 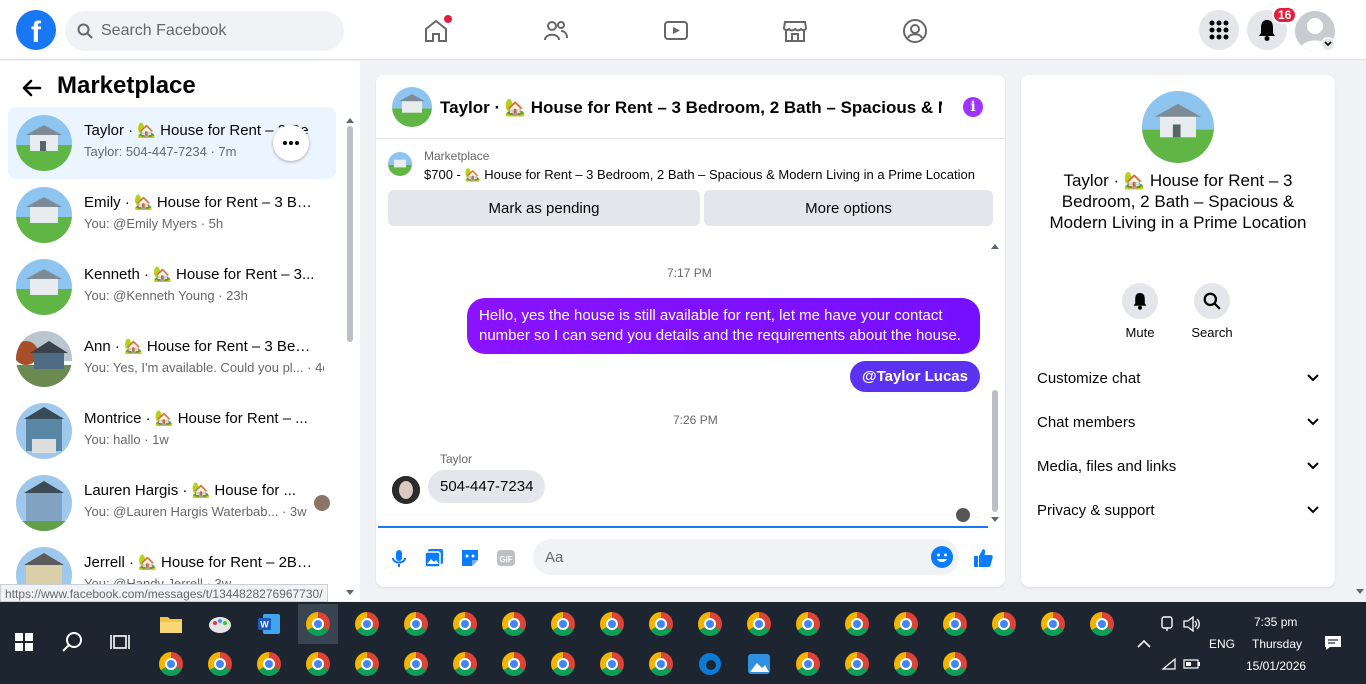 I want to click on search-box, so click(x=204, y=31).